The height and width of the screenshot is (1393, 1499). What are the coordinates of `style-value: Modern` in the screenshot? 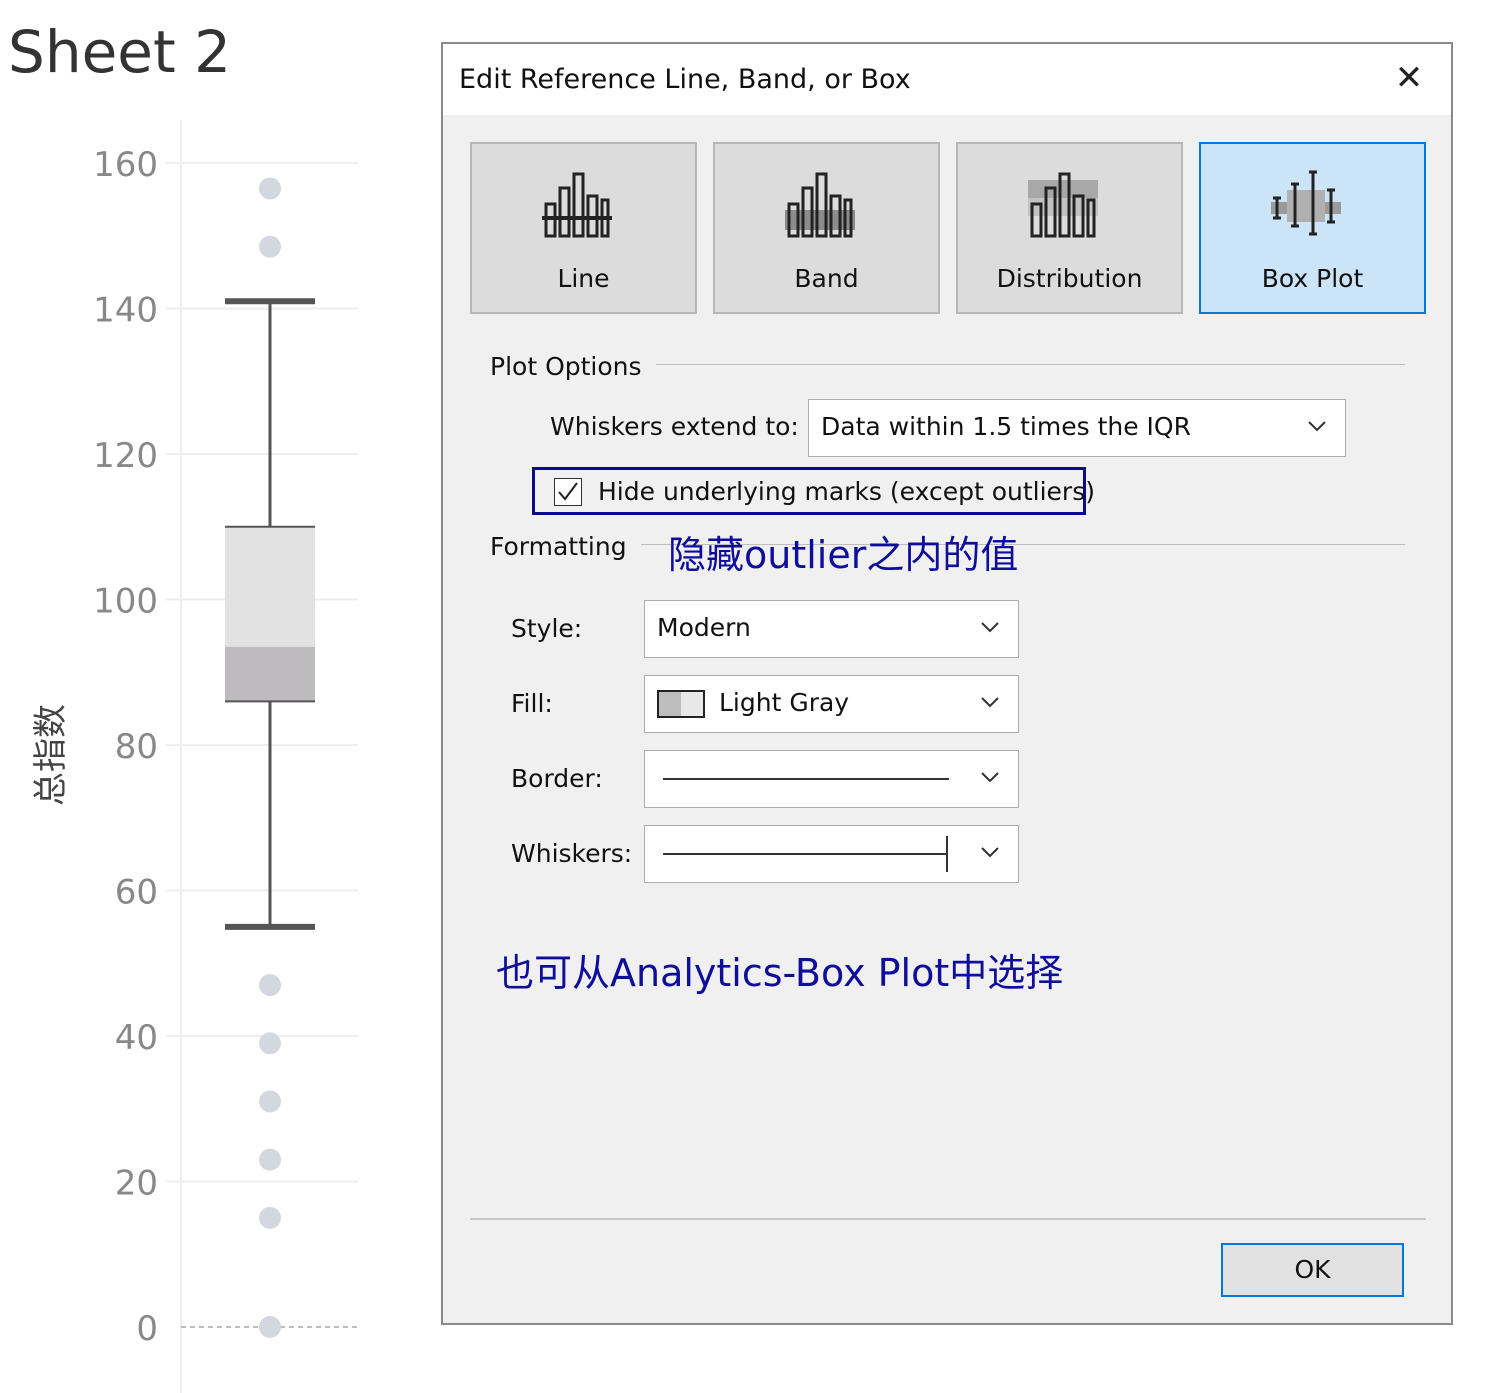 It's located at (704, 627).